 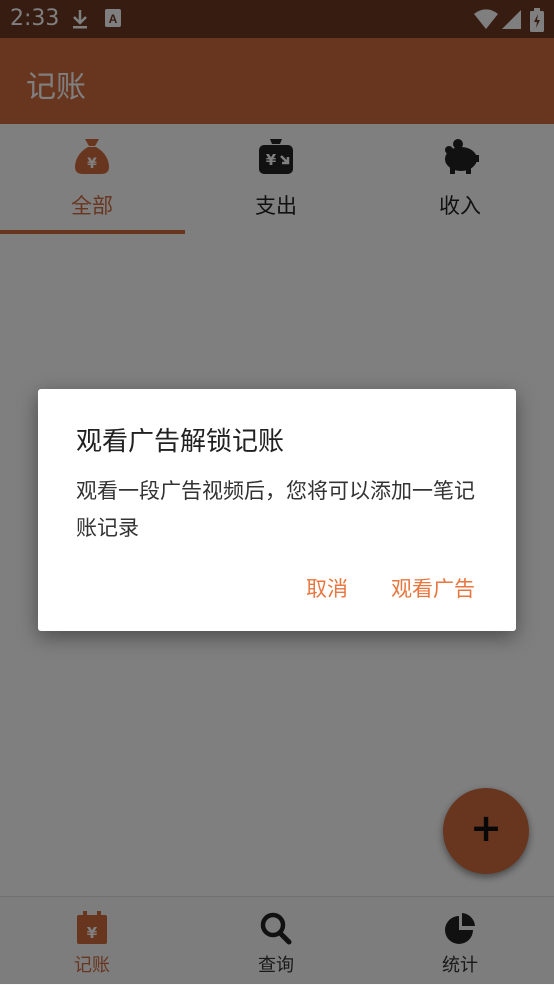 I want to click on dialog-title: 观看广告解锁记账, so click(x=180, y=442).